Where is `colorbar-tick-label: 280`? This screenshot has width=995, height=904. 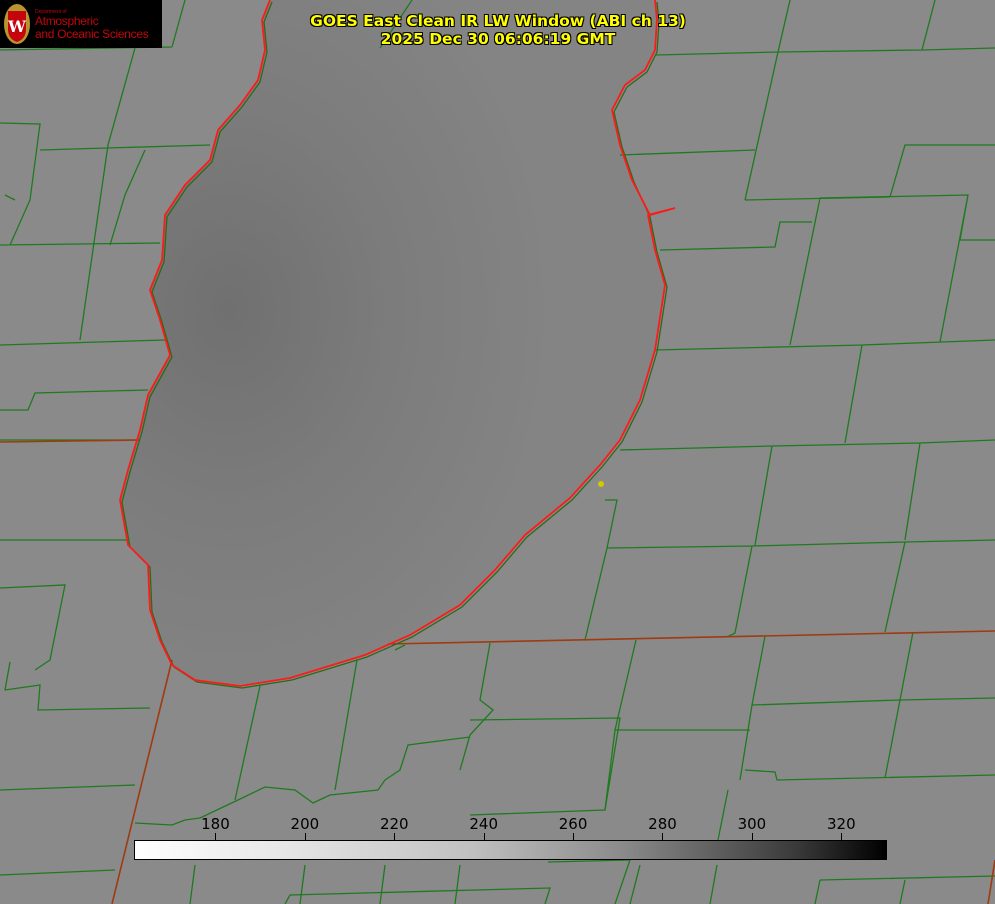 colorbar-tick-label: 280 is located at coordinates (662, 824).